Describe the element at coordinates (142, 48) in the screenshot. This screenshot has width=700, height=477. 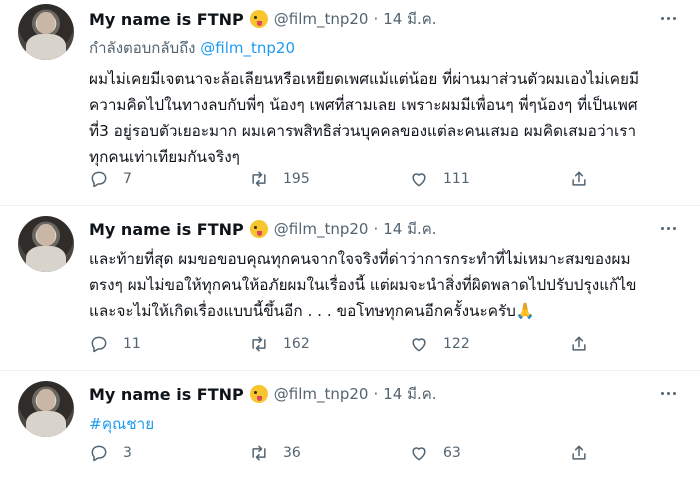
I see `replying-to-label: กำลังตอบกลับถึง` at that location.